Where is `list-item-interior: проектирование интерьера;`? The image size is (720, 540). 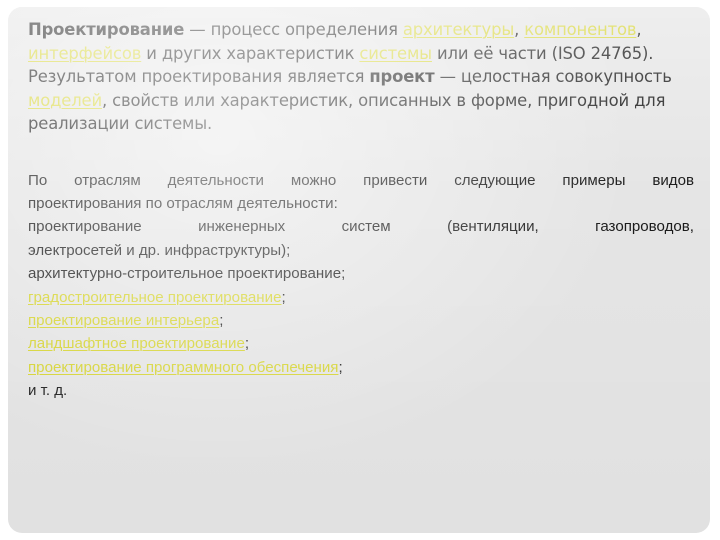
list-item-interior: проектирование интерьера; is located at coordinates (361, 320).